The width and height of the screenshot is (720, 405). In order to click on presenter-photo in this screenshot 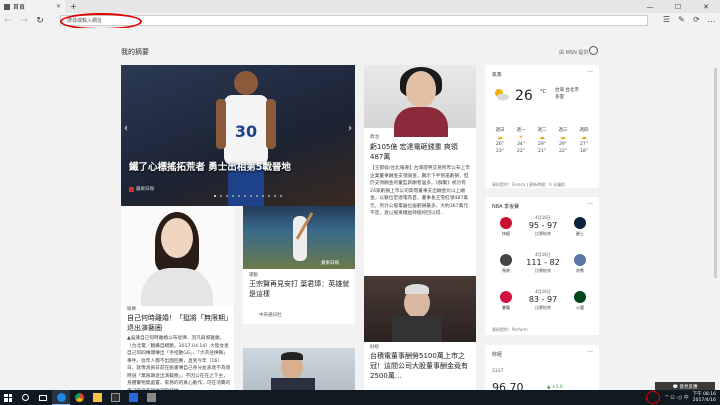, I will do `click(299, 369)`.